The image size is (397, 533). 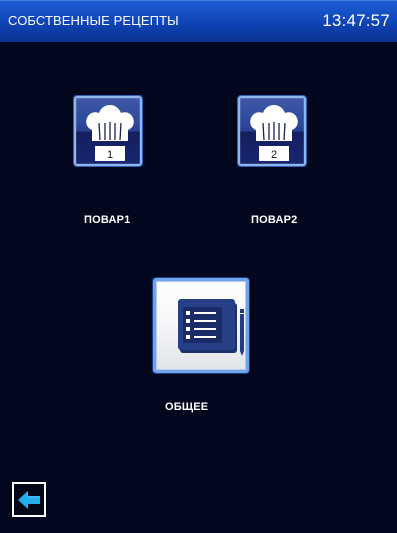 I want to click on chef-2-tile: 2 ПОВАР2, so click(x=275, y=161).